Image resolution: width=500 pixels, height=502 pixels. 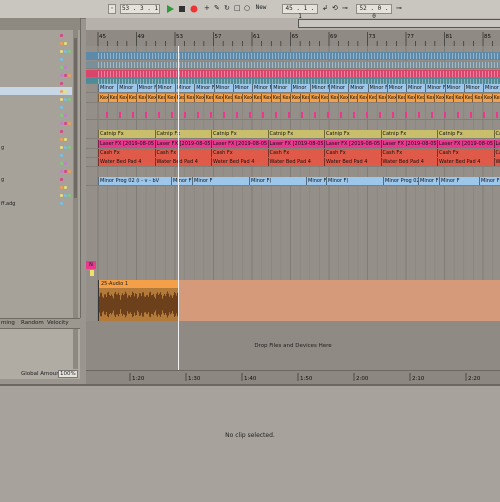 What do you see at coordinates (75, 174) in the screenshot?
I see `browser-scrollbar` at bounding box center [75, 174].